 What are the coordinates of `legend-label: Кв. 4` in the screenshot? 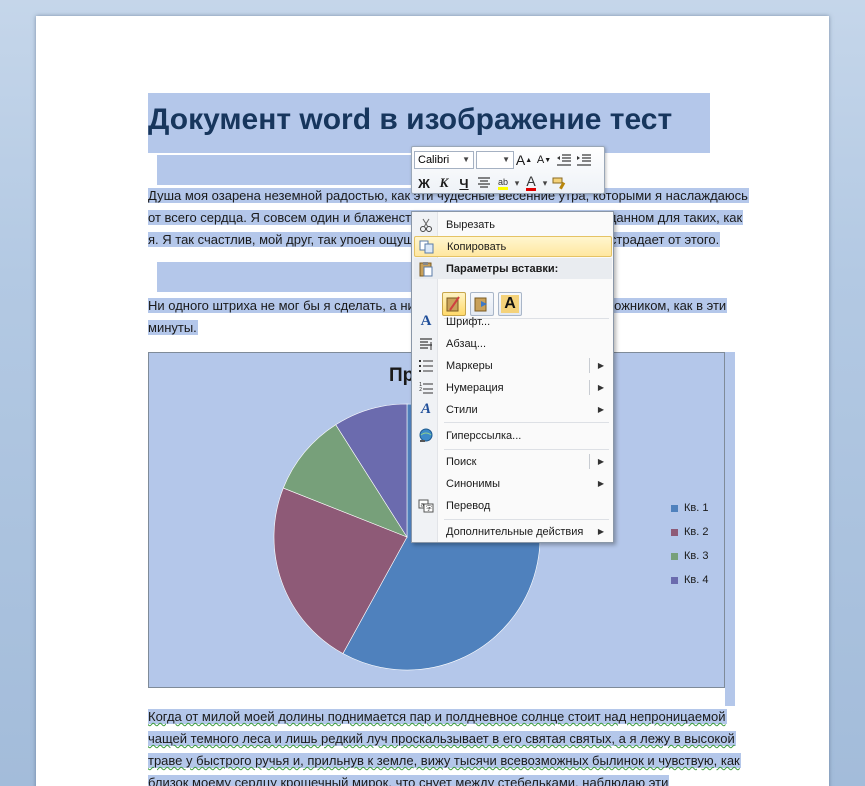 It's located at (696, 580).